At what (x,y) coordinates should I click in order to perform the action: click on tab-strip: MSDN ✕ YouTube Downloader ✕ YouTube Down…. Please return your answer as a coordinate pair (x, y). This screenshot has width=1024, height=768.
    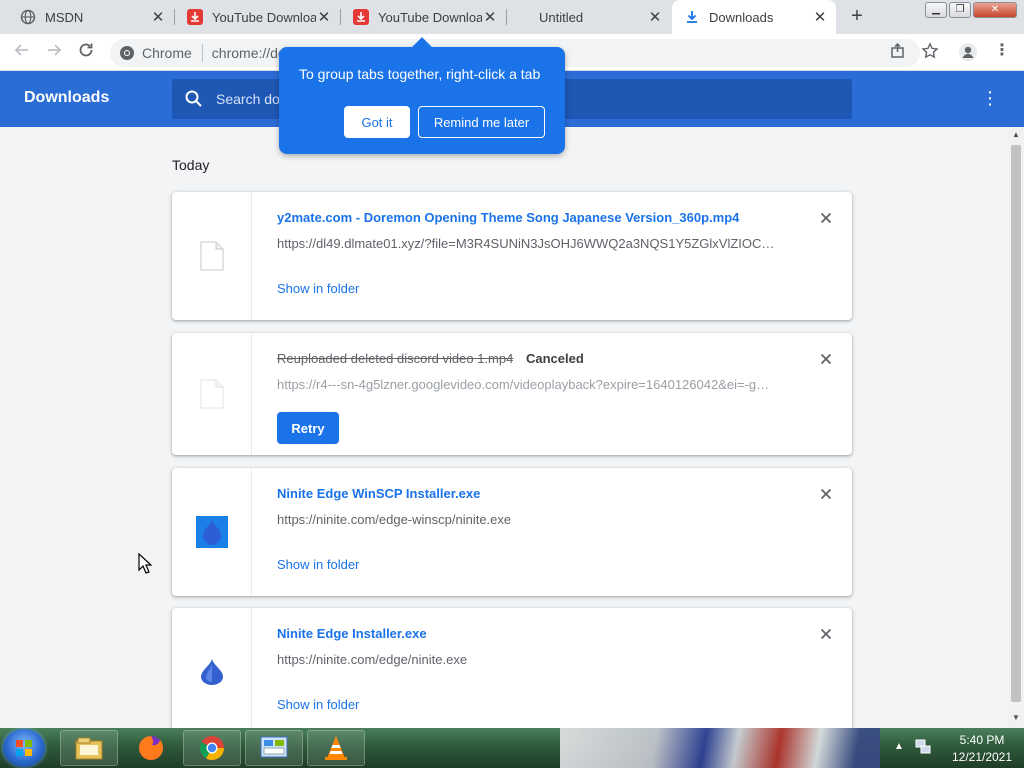
    Looking at the image, I should click on (512, 17).